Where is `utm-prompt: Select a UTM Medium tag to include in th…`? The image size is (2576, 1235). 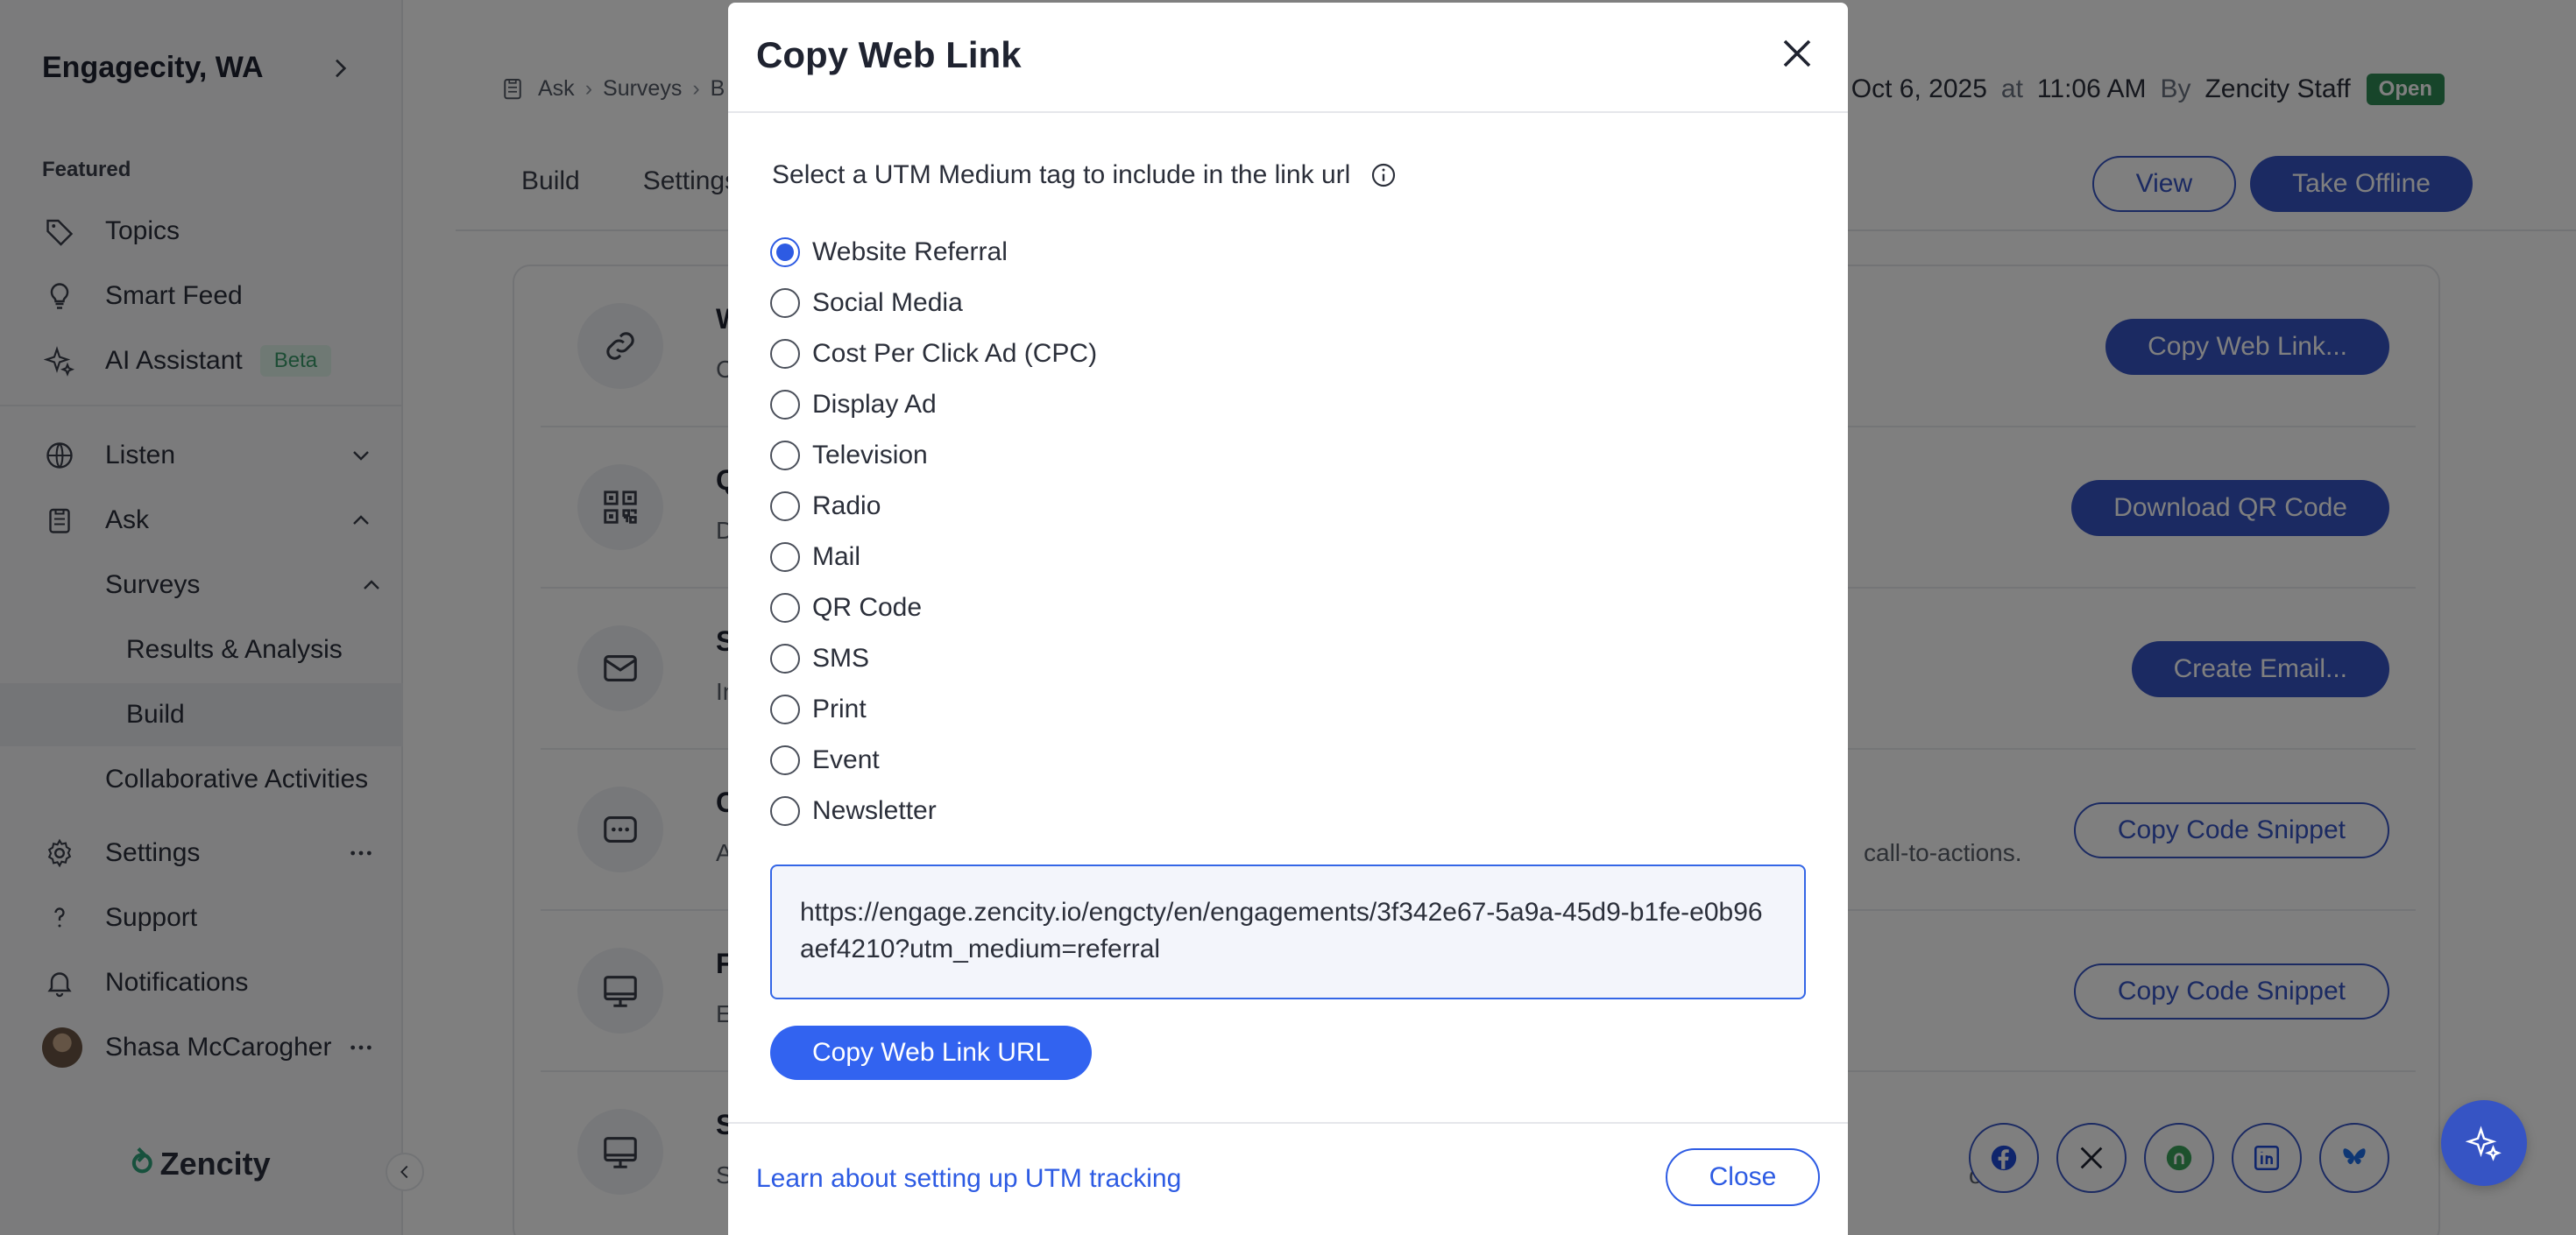
utm-prompt: Select a UTM Medium tag to include in th… is located at coordinates (1085, 175).